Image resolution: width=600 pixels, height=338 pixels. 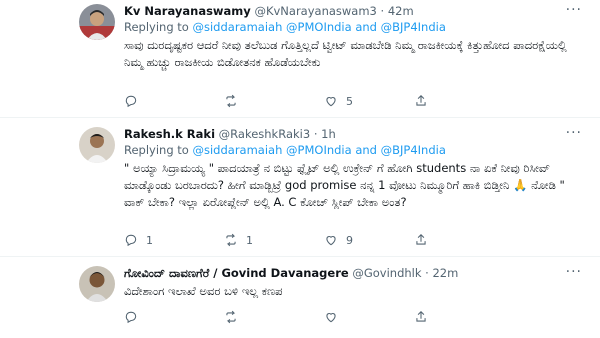 I want to click on display-name: Rakesh.k Raki, so click(x=169, y=134).